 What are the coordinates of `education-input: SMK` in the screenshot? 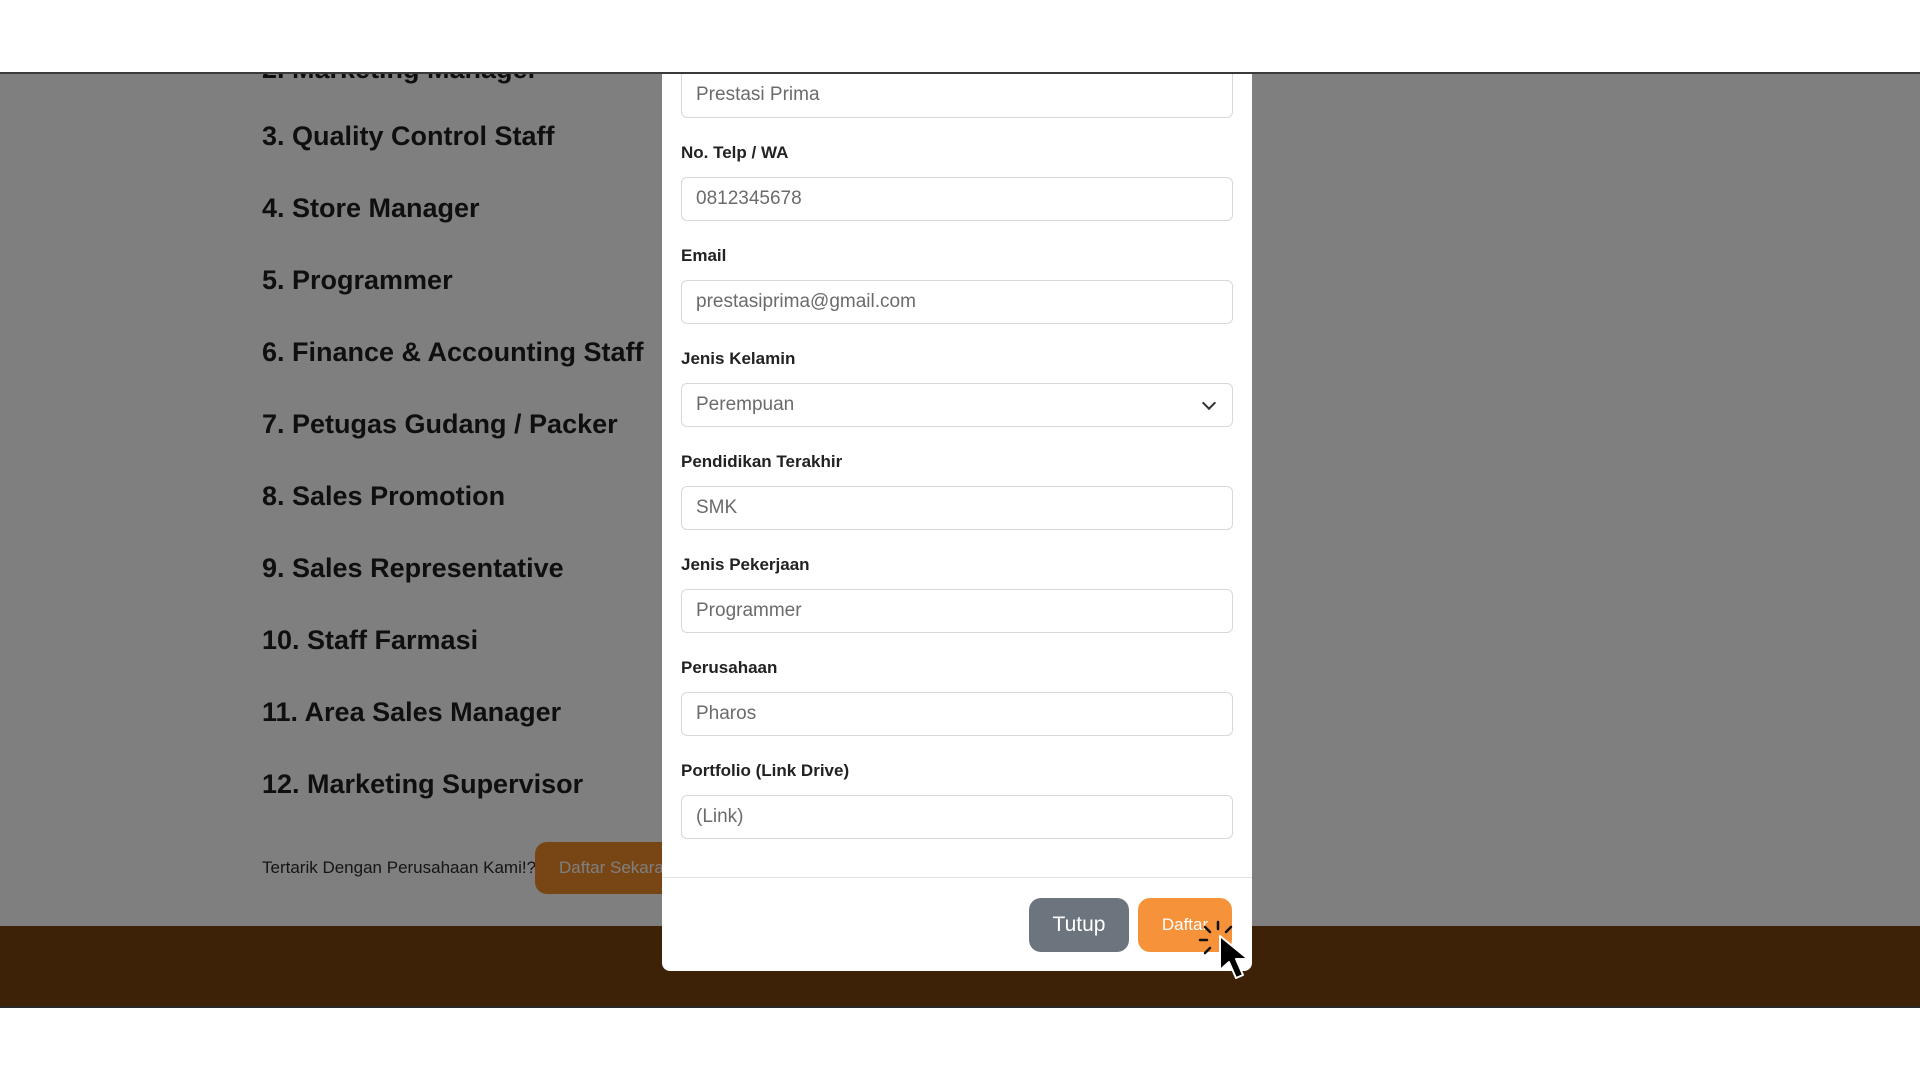 It's located at (957, 508).